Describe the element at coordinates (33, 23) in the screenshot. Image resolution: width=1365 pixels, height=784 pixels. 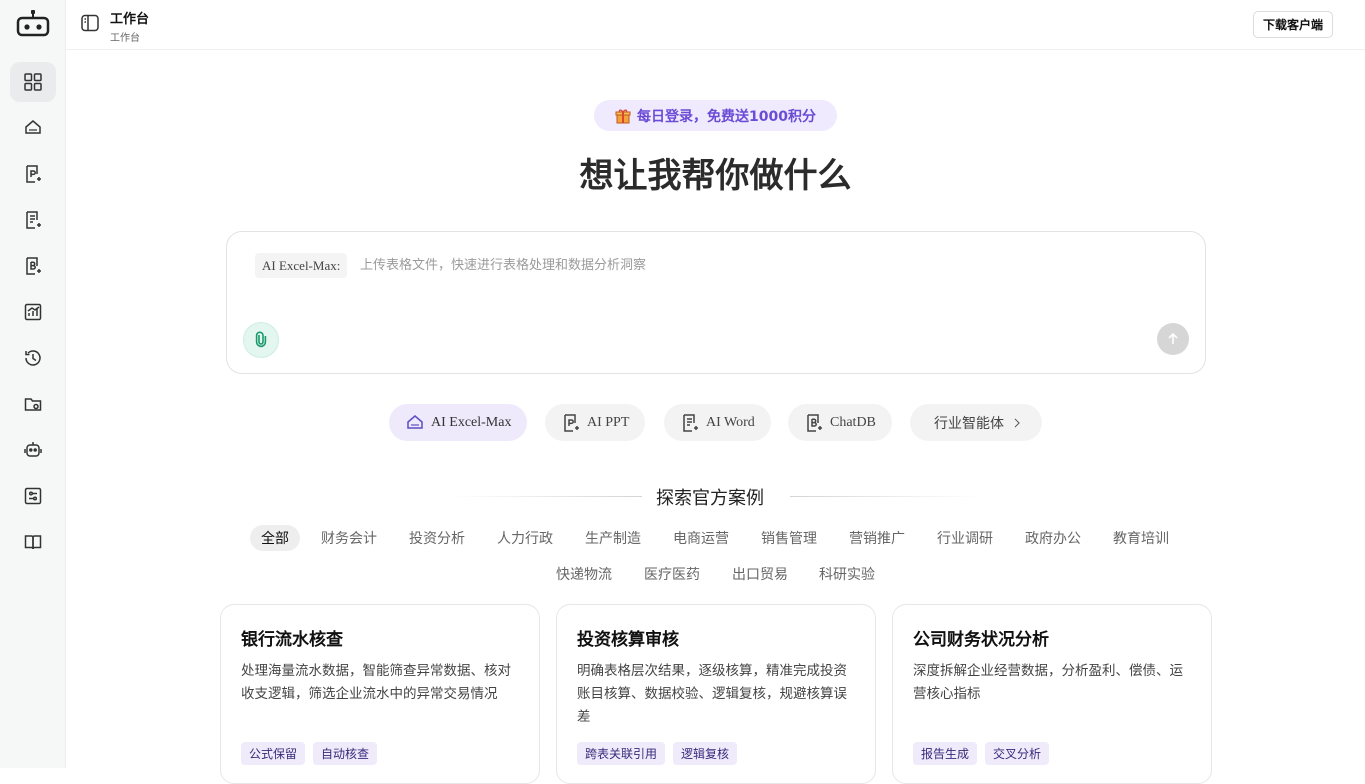
I see `robot-logo-icon` at that location.